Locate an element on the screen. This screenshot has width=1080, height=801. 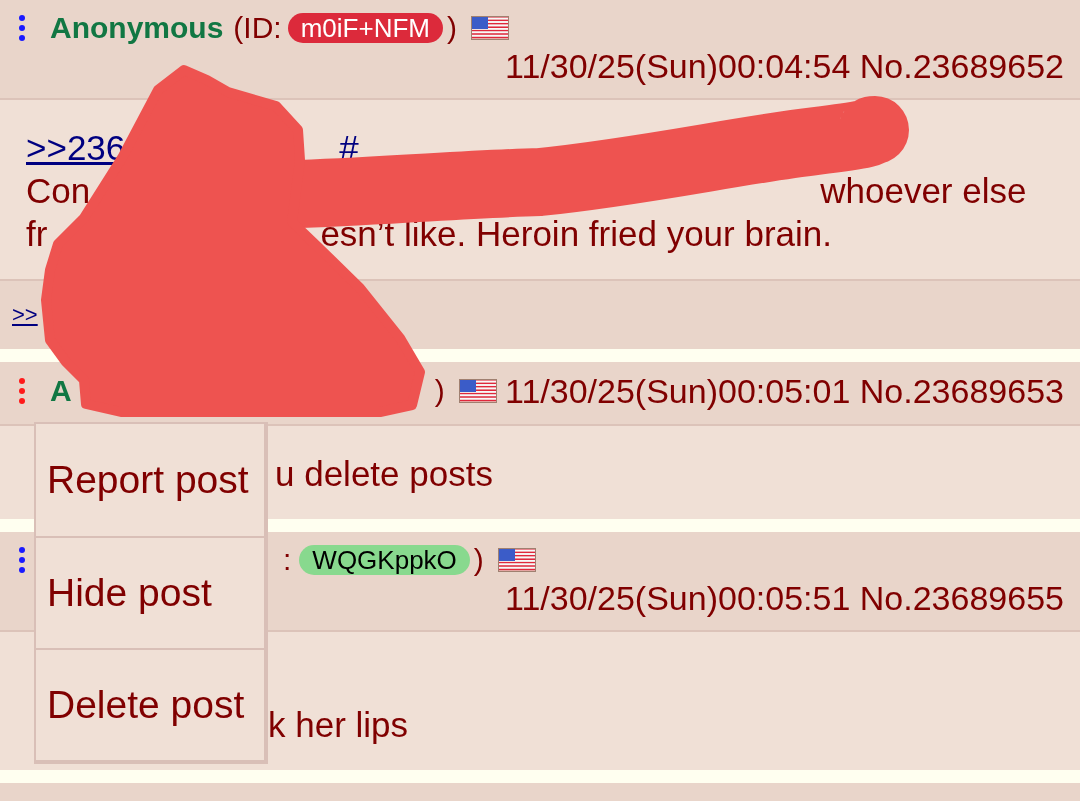
header-text: (ID: is located at coordinates (257, 28).